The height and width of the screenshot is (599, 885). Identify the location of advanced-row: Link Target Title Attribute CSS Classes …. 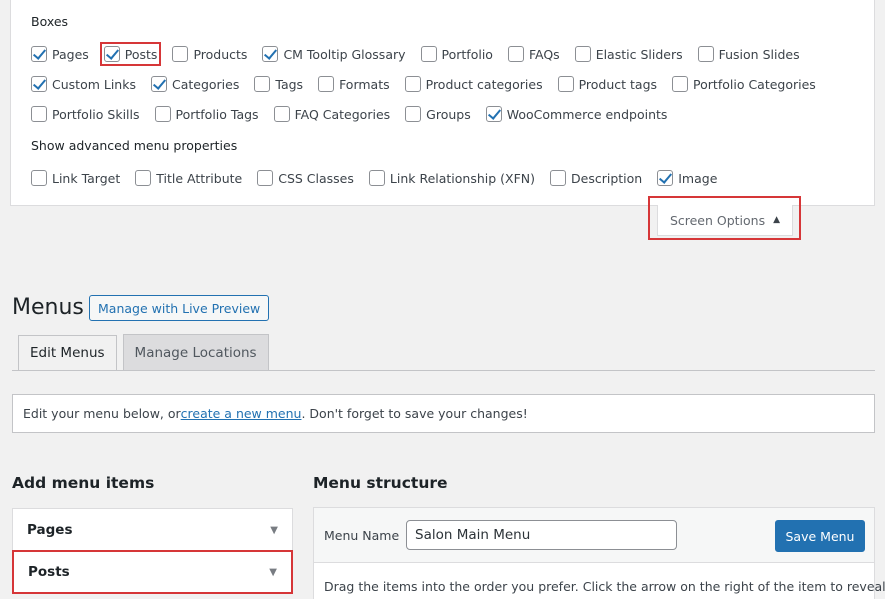
(381, 178).